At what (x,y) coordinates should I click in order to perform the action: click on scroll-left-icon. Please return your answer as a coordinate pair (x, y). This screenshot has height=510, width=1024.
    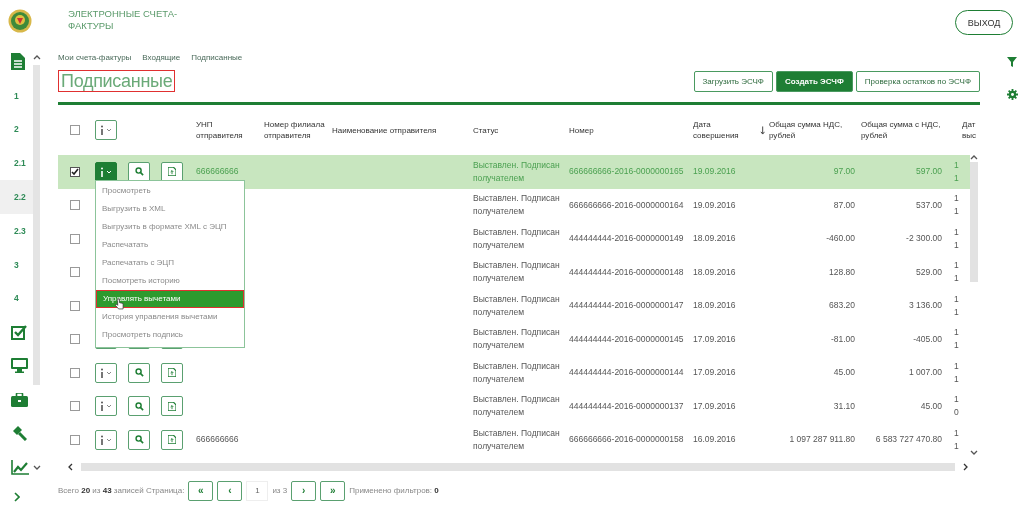
    Looking at the image, I should click on (70, 466).